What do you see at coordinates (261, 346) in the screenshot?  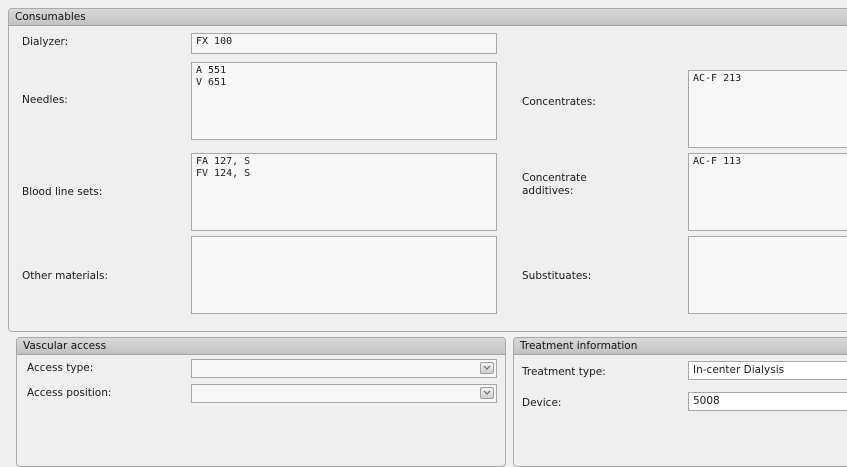 I see `vascular-access-header: Vascular access` at bounding box center [261, 346].